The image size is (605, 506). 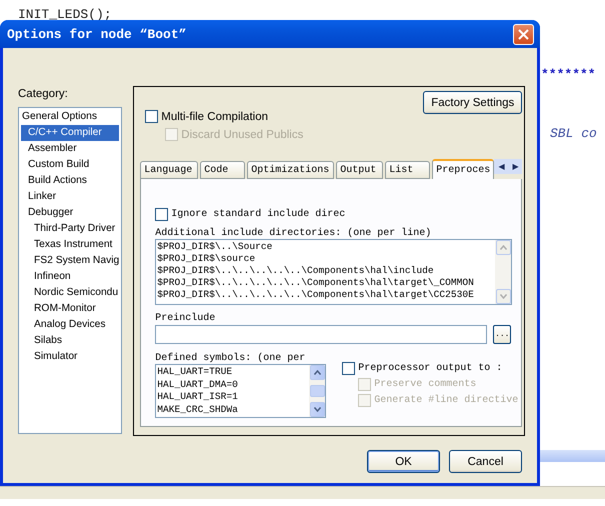 What do you see at coordinates (230, 358) in the screenshot?
I see `defined-symbols-label: Defined symbols: (one per` at bounding box center [230, 358].